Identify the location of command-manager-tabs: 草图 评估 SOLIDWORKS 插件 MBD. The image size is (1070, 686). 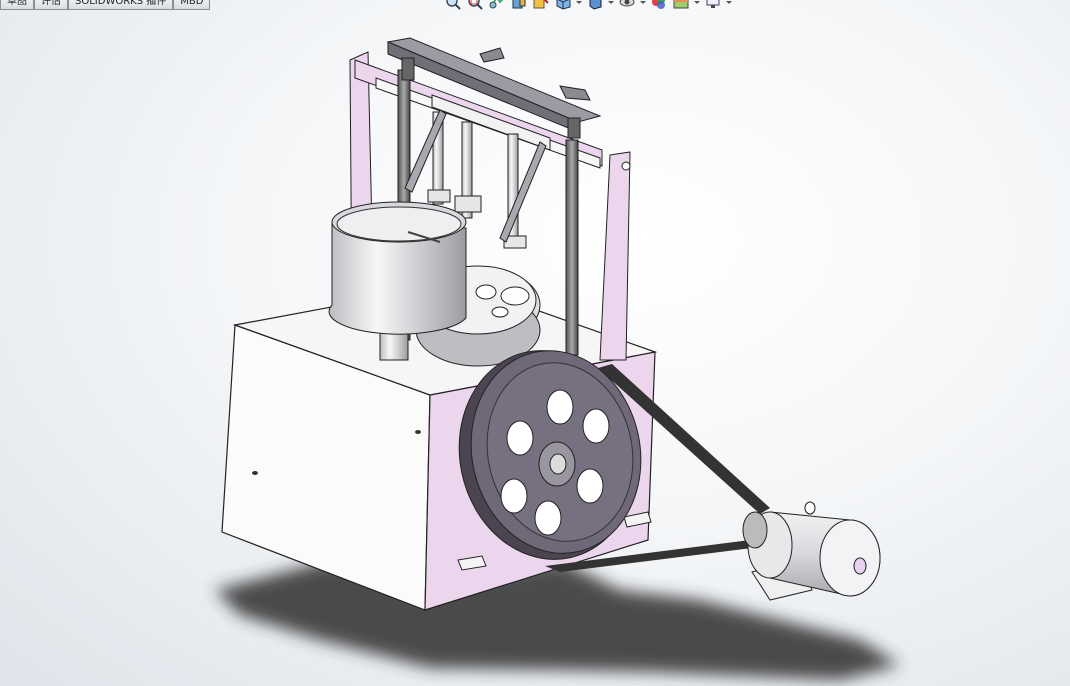
(105, 5).